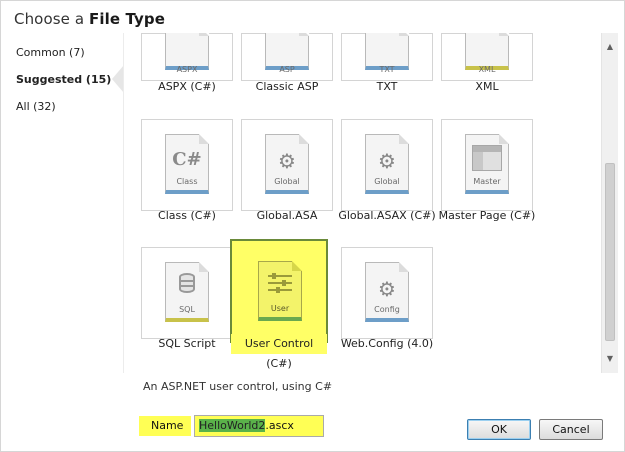 The width and height of the screenshot is (625, 452). Describe the element at coordinates (487, 158) in the screenshot. I see `master-layout-icon` at that location.